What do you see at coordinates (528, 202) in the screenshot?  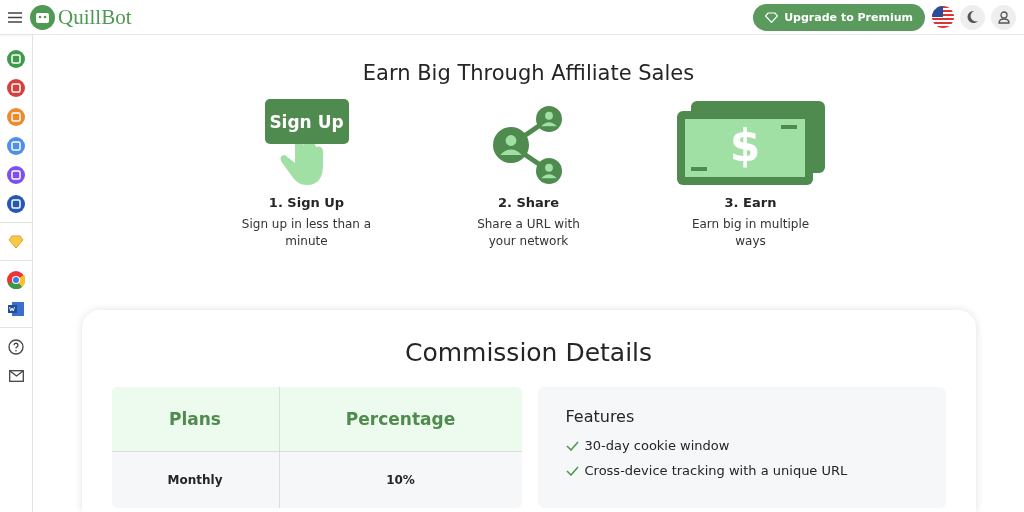 I see `step-title: 2. Share` at bounding box center [528, 202].